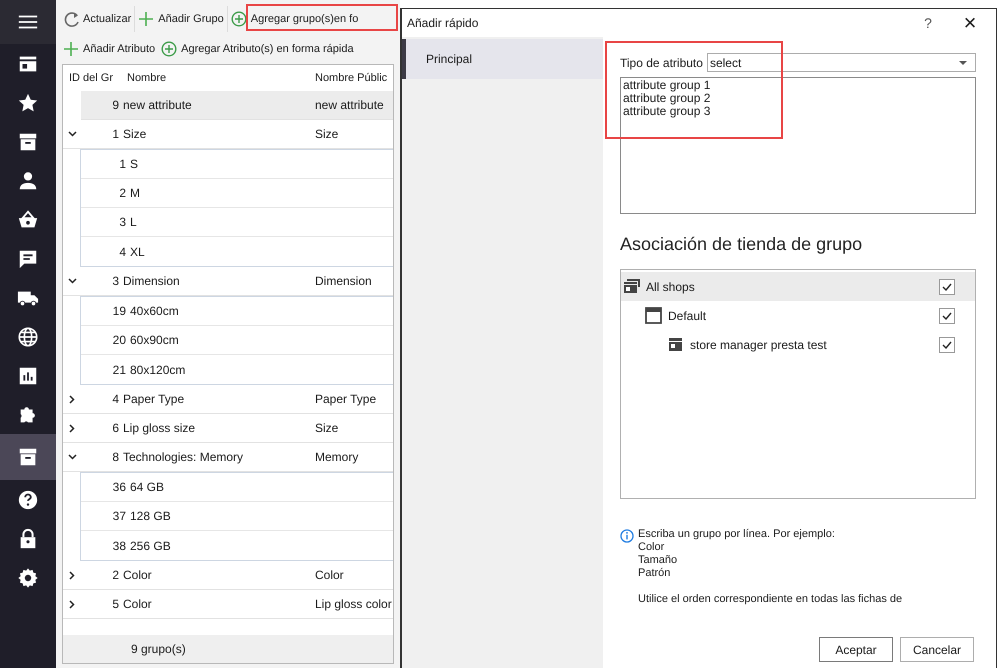 The height and width of the screenshot is (668, 997). What do you see at coordinates (150, 546) in the screenshot?
I see `table-cell-text: 256 GB` at bounding box center [150, 546].